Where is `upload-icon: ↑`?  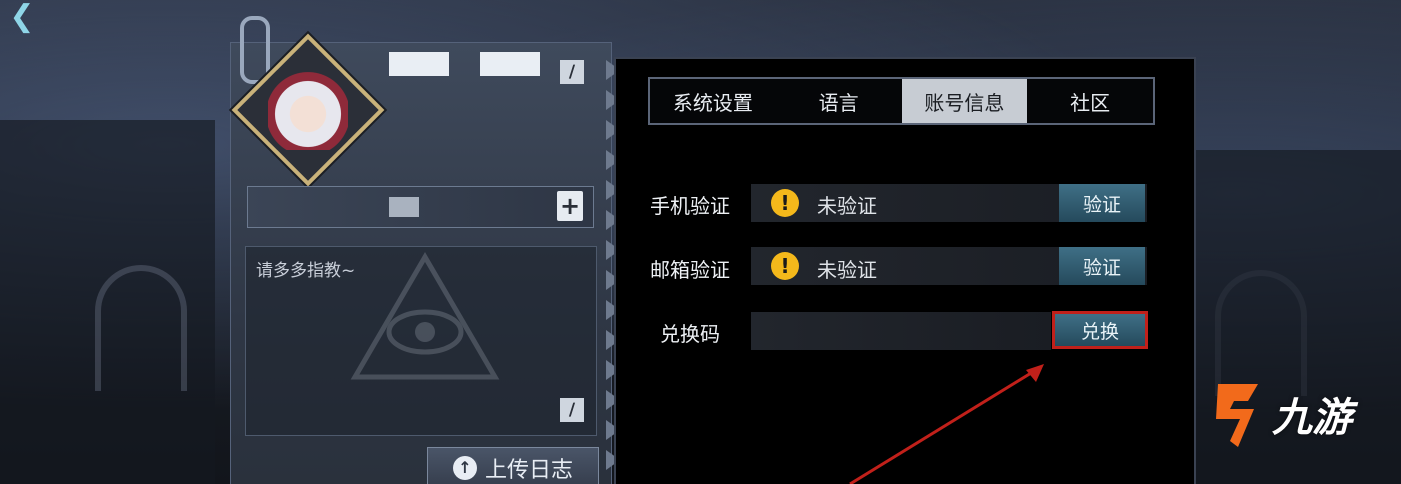 upload-icon: ↑ is located at coordinates (464, 468).